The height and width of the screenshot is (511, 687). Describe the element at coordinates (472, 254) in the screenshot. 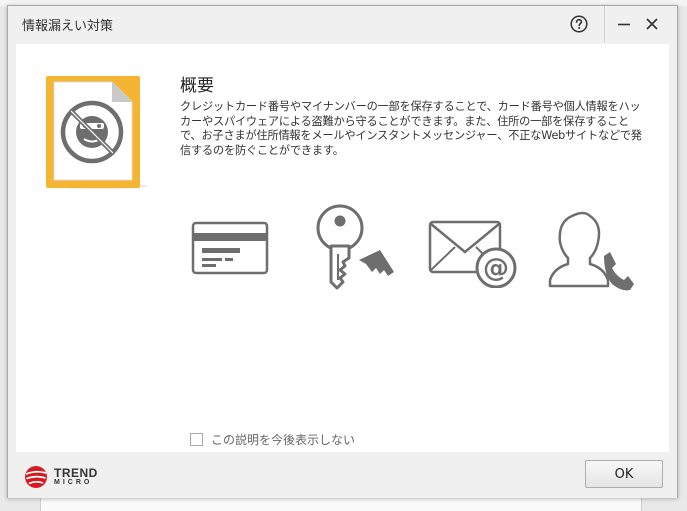

I see `email-icon: @` at that location.